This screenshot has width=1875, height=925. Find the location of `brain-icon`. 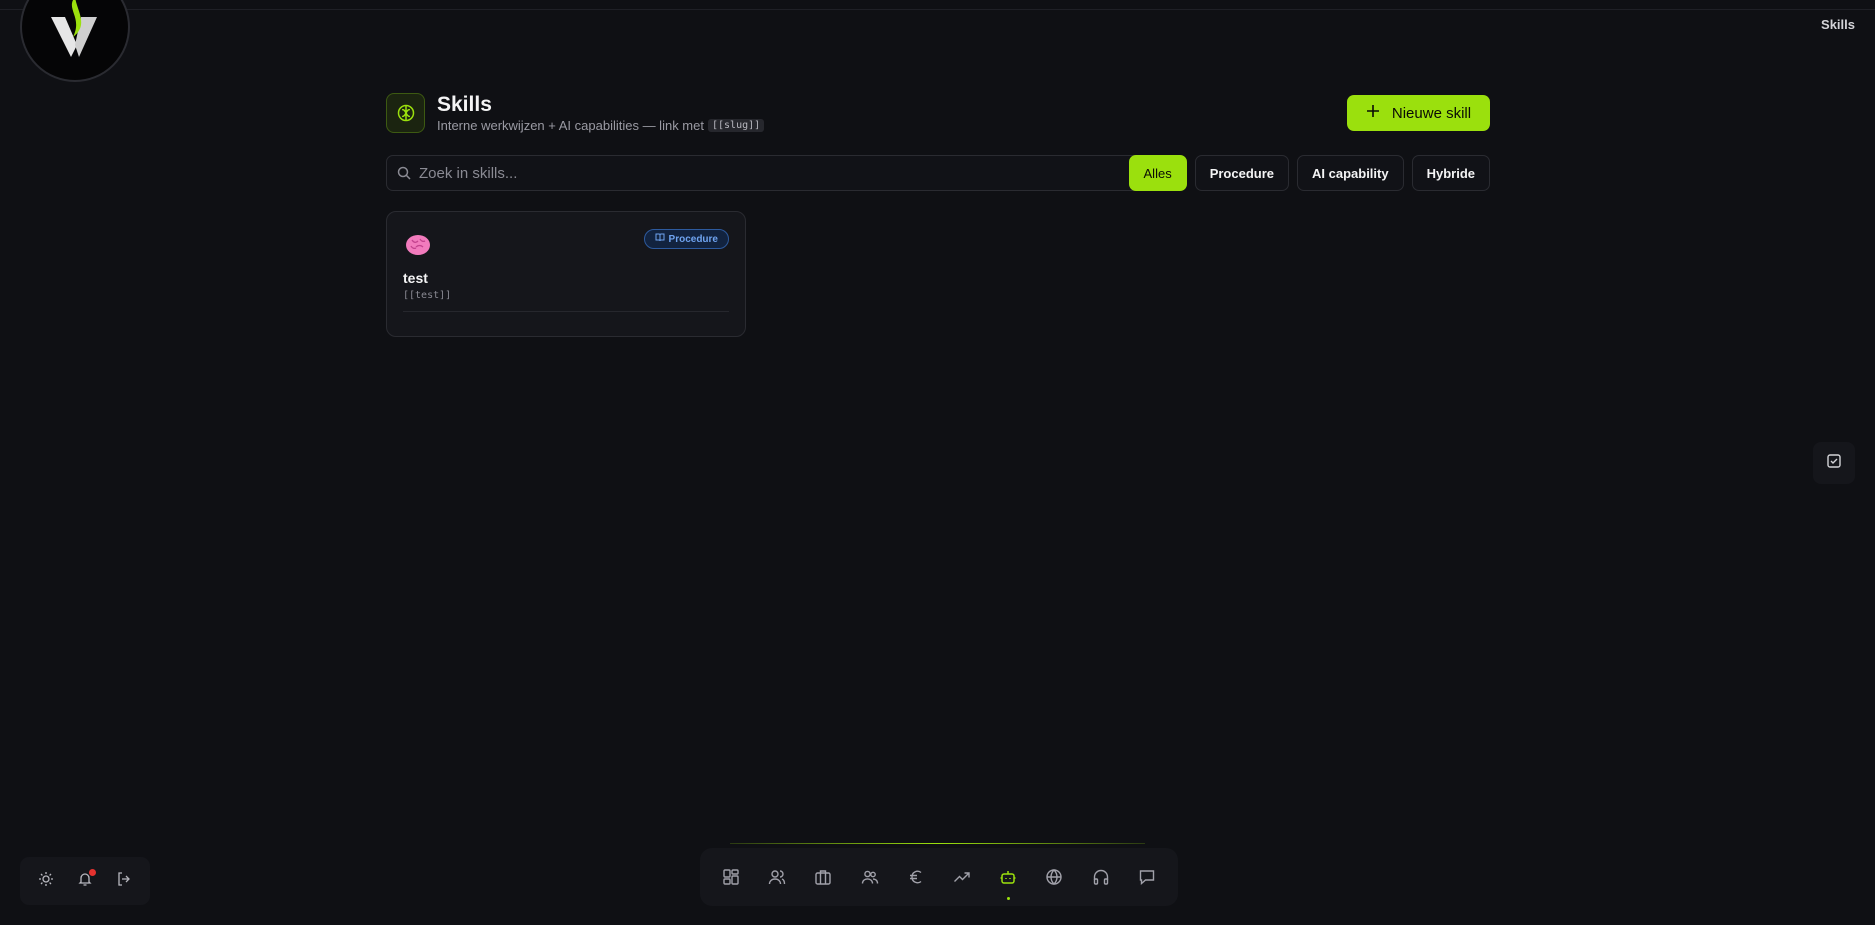

brain-icon is located at coordinates (405, 113).